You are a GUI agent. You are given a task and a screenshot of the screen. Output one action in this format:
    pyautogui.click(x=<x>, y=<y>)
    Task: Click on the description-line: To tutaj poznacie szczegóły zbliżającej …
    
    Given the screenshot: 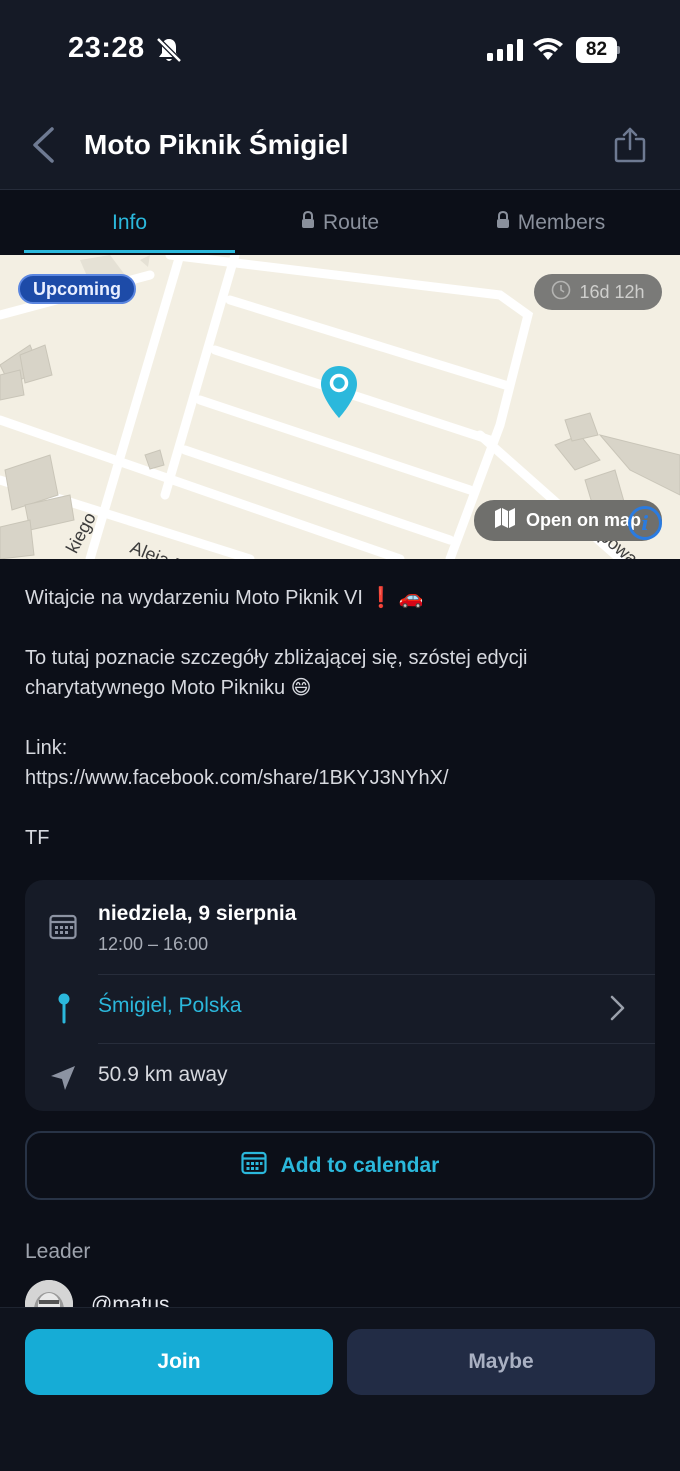 What is the action you would take?
    pyautogui.click(x=276, y=673)
    